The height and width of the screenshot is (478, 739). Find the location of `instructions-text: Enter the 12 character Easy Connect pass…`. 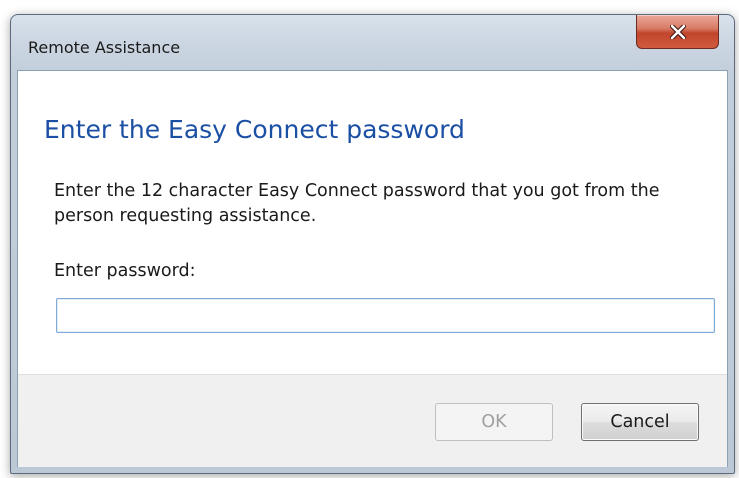

instructions-text: Enter the 12 character Easy Connect pass… is located at coordinates (357, 203).